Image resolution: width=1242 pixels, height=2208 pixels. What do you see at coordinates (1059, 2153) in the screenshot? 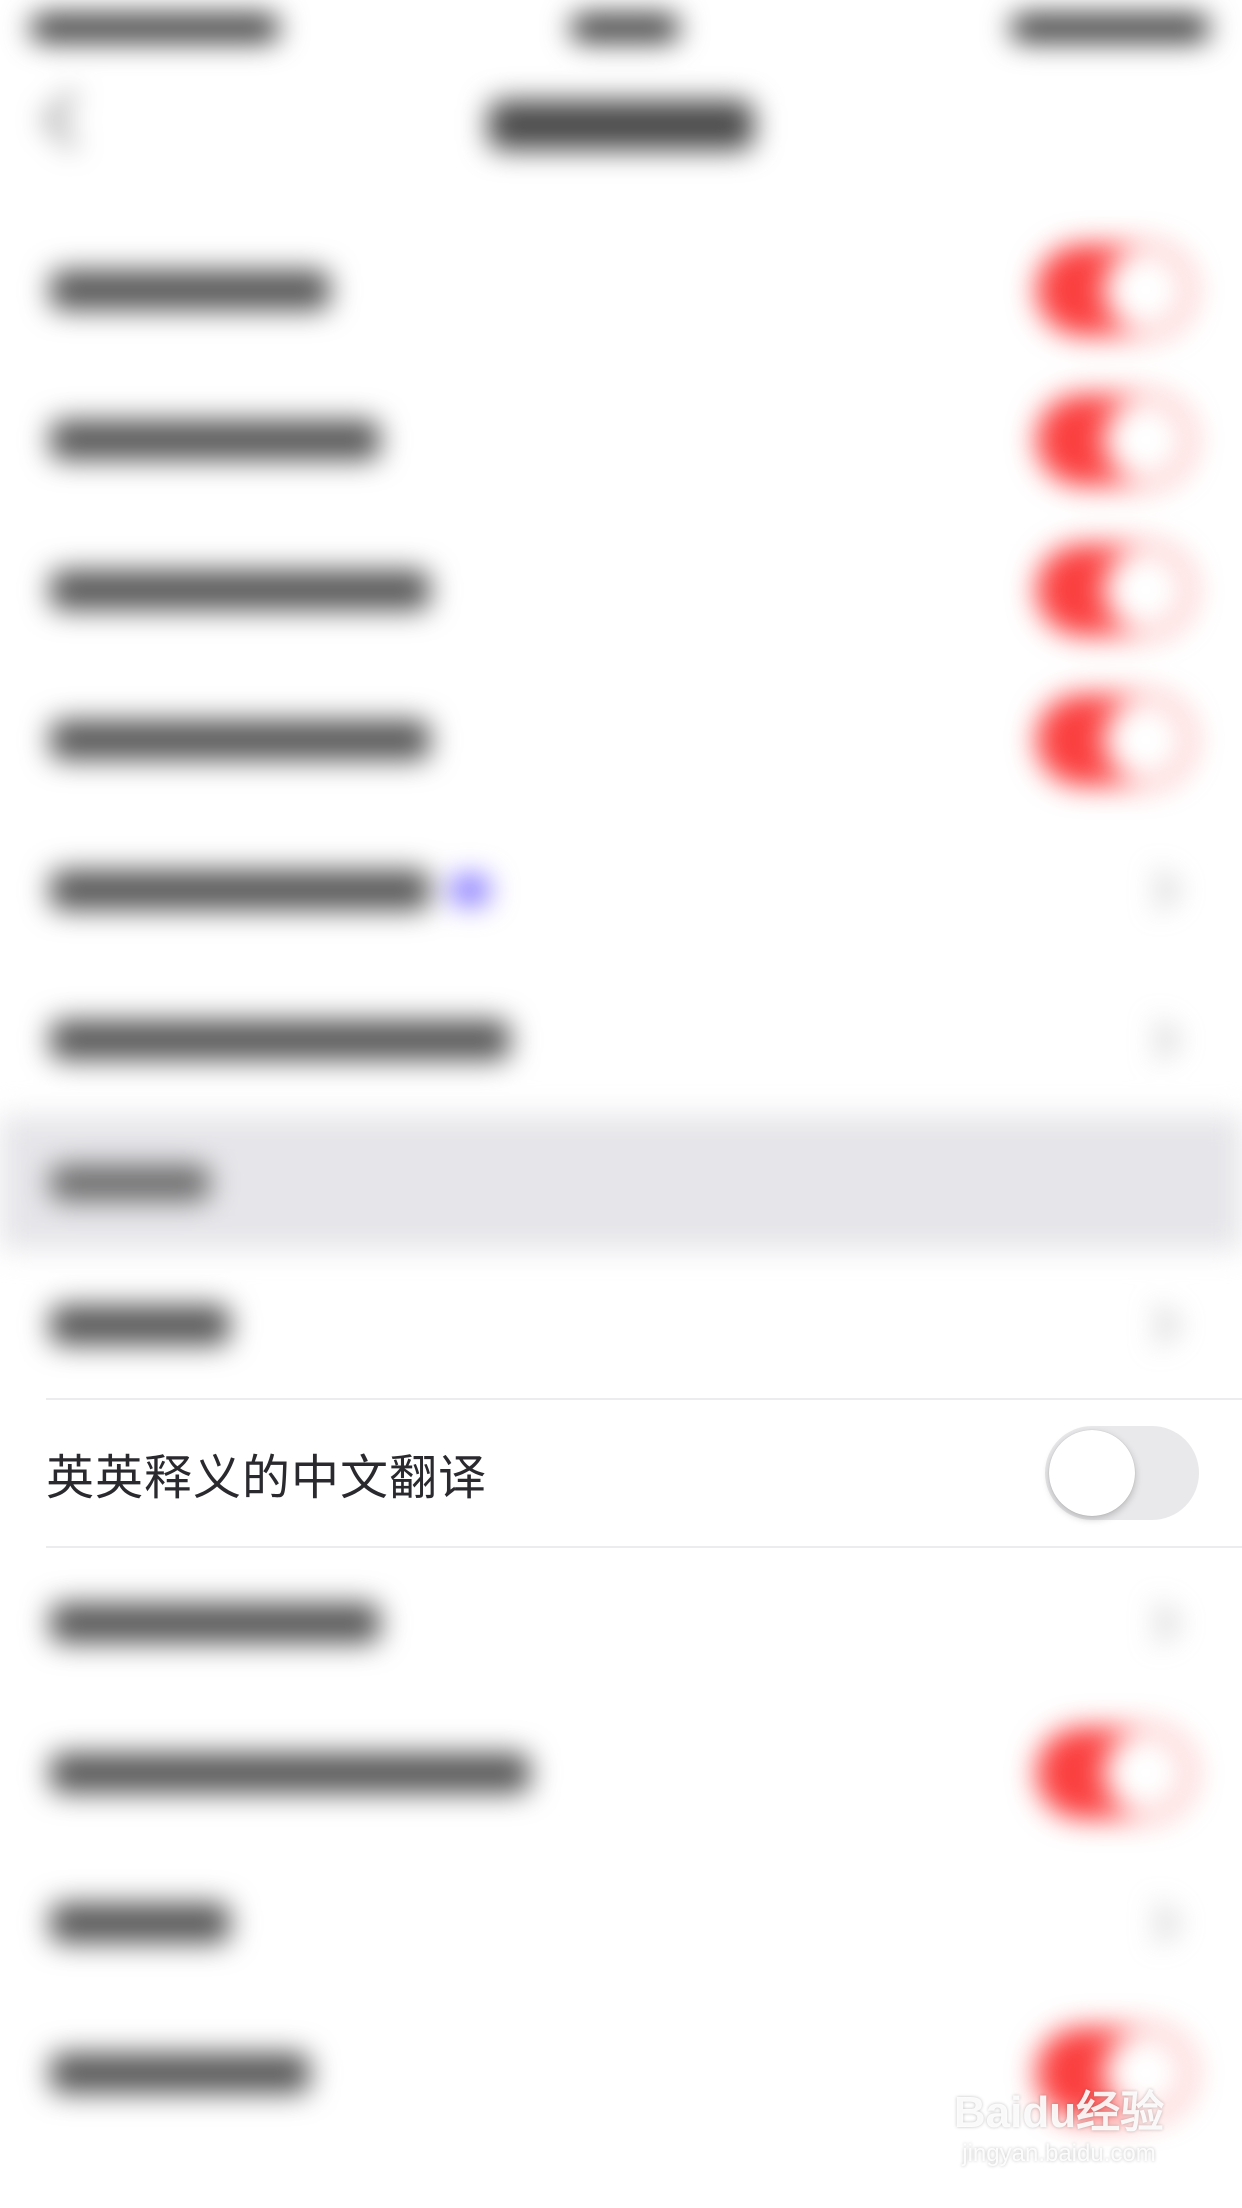
I see `watermark-url: jingyan.baidu.com` at bounding box center [1059, 2153].